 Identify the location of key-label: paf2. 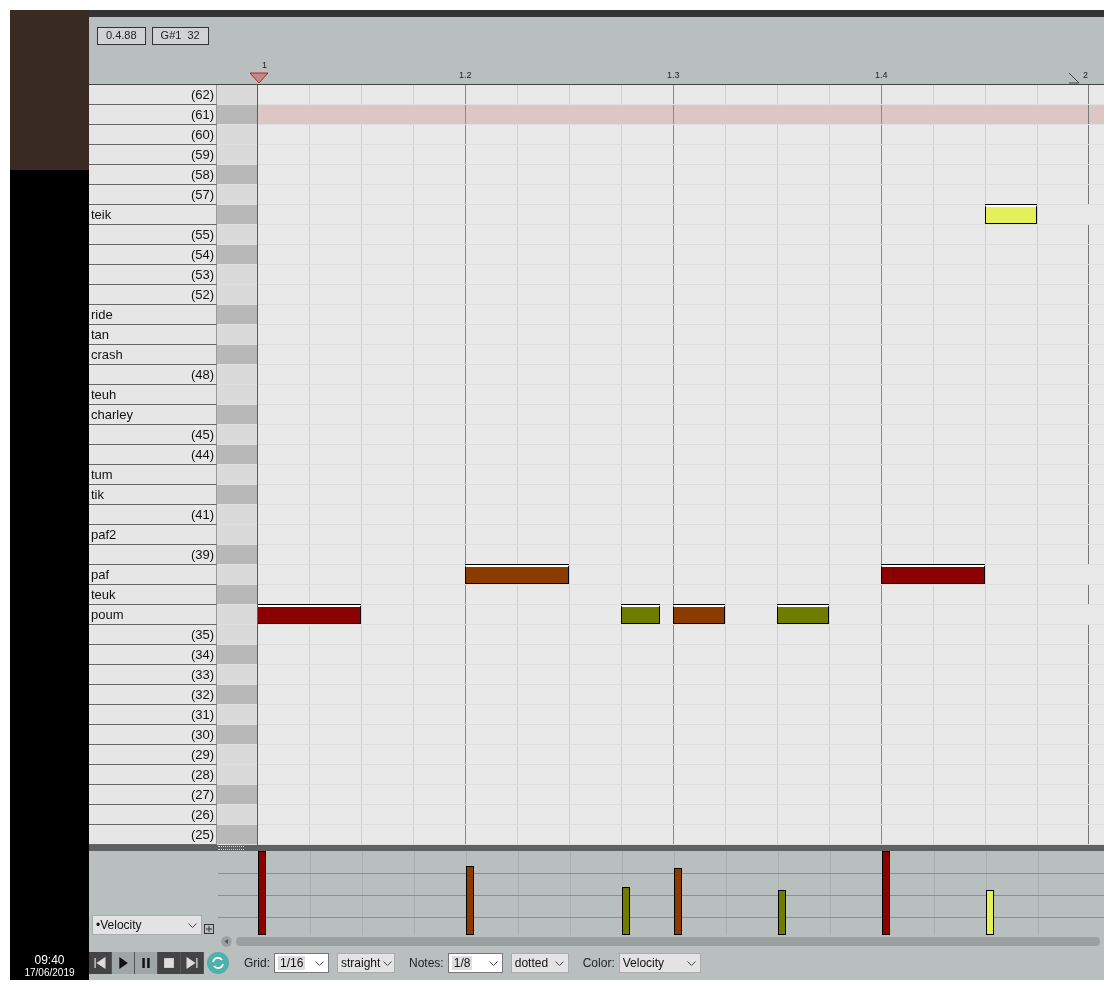
(153, 535).